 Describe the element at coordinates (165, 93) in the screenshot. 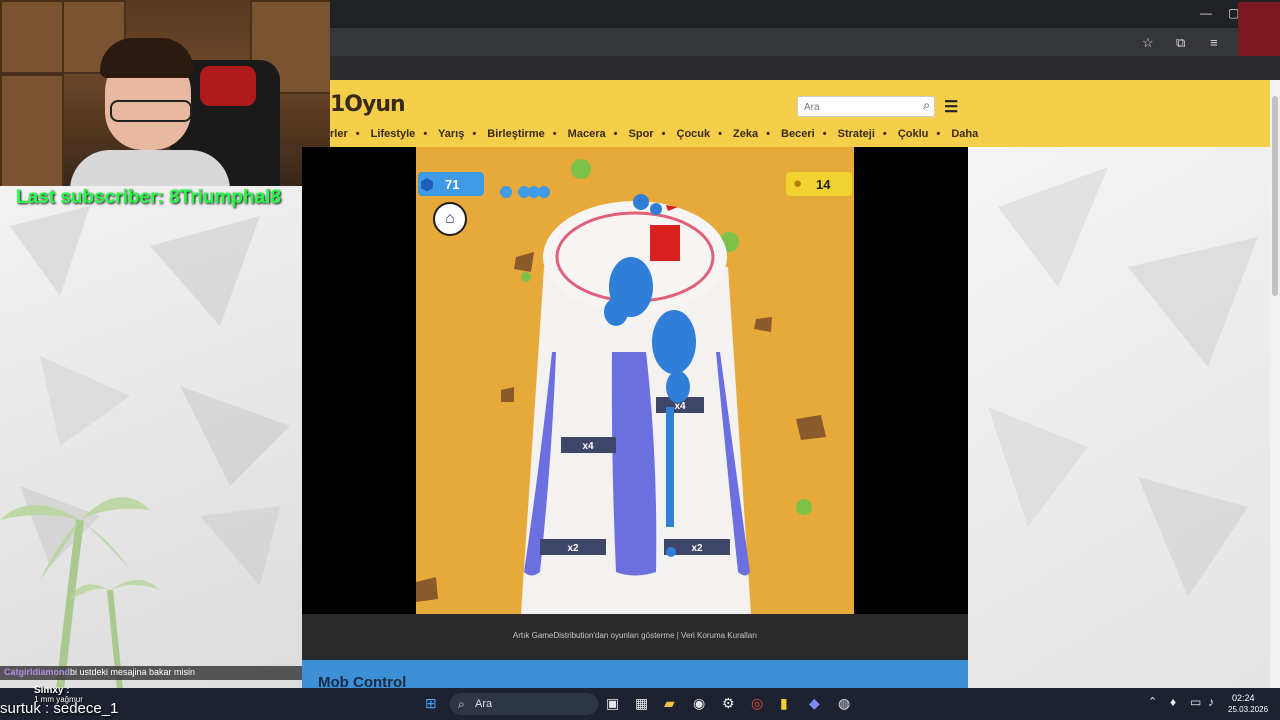

I see `webcam-feed` at that location.